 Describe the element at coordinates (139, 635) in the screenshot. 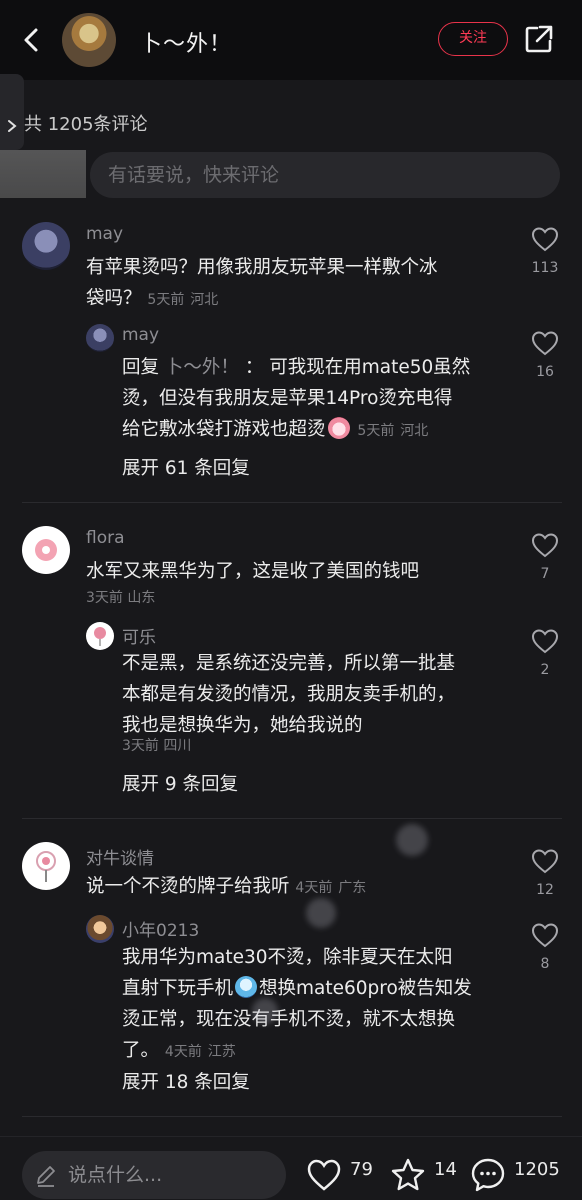

I see `reply-username: 可乐` at that location.